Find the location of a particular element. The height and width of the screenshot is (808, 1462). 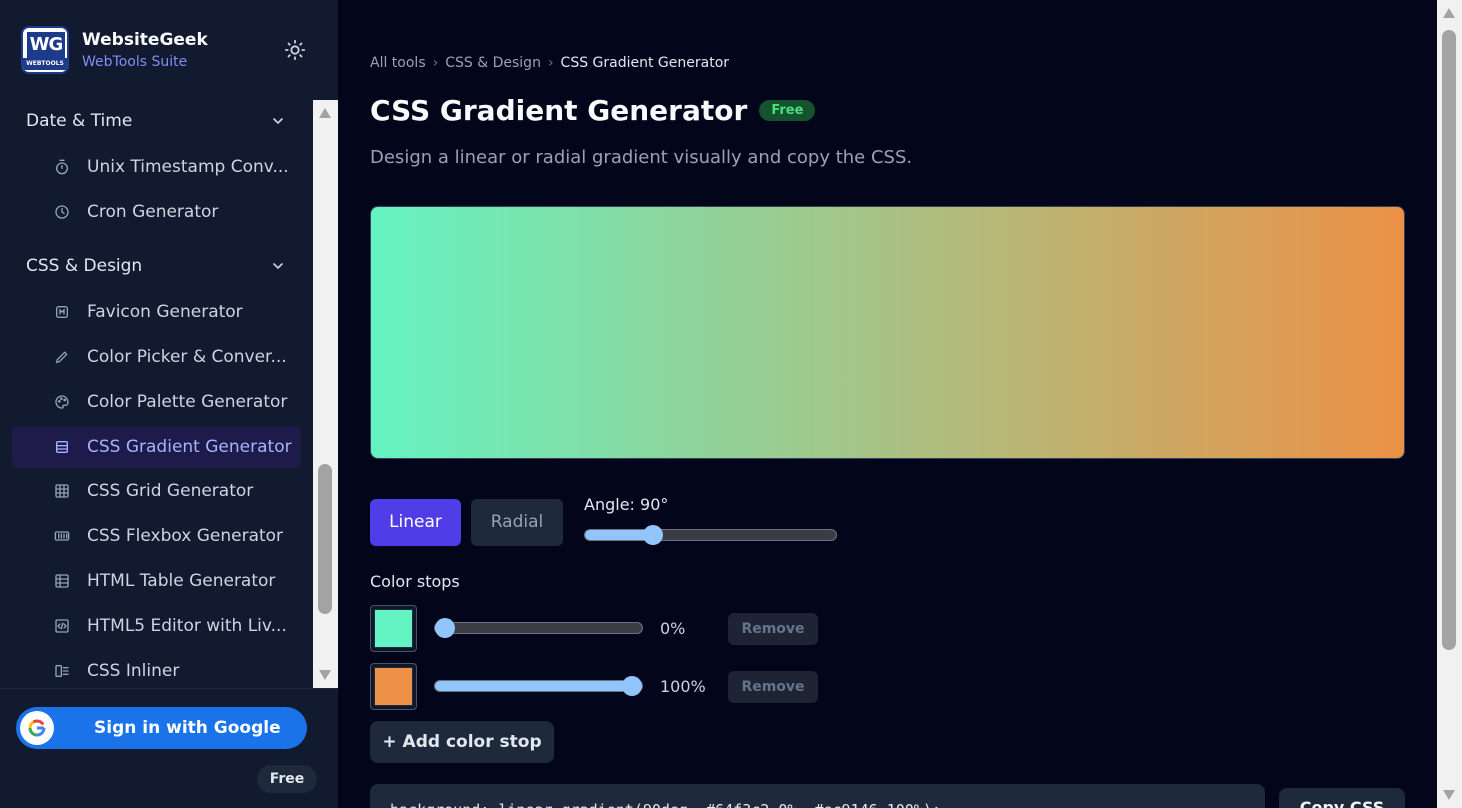

sidebar-footer: Sign in with Google Free is located at coordinates (169, 748).